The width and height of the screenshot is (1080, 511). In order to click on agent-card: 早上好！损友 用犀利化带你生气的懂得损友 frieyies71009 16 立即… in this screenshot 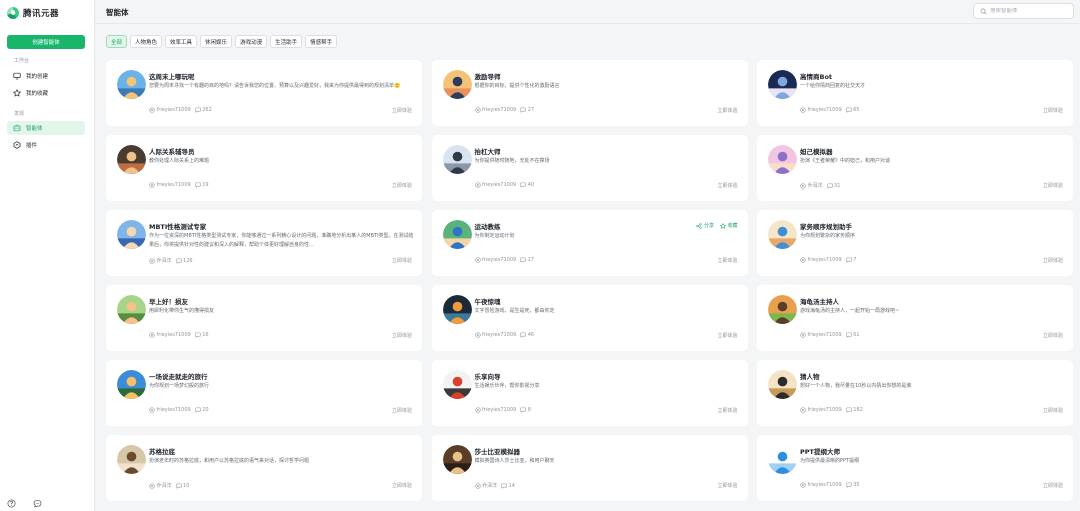, I will do `click(264, 318)`.